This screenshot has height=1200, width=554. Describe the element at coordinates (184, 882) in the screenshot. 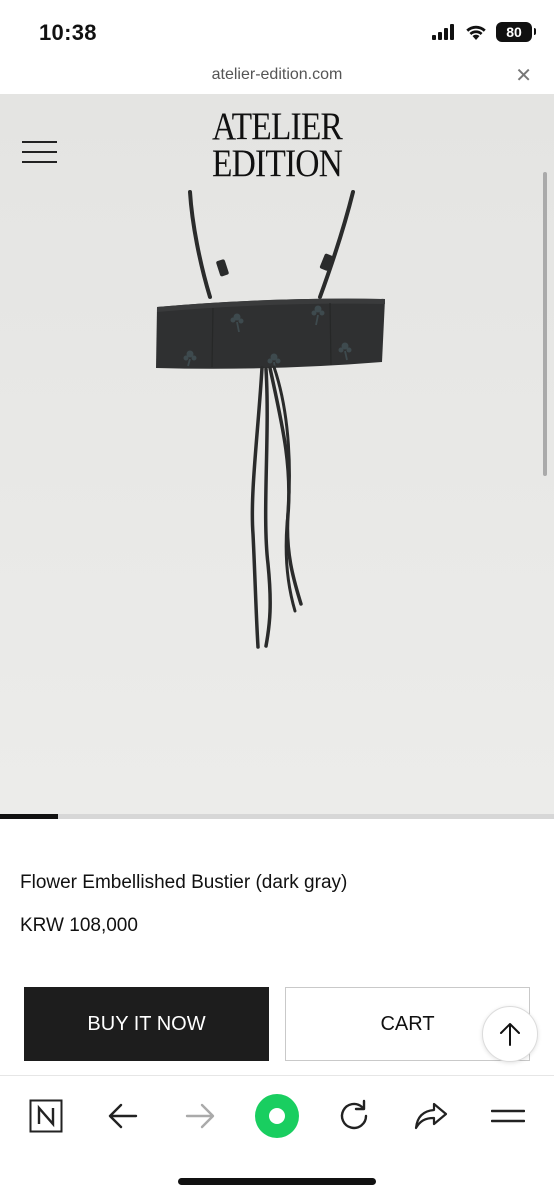

I see `product-name: Flower Embellished Bustier (dark gray)` at that location.